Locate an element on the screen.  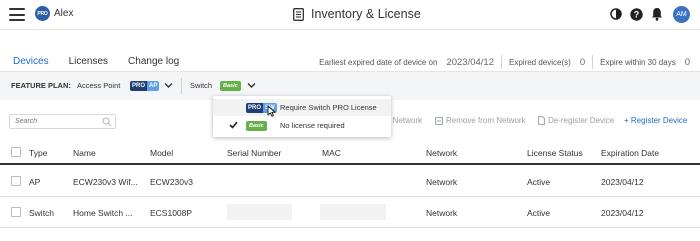
top-icons: ? AM is located at coordinates (646, 14).